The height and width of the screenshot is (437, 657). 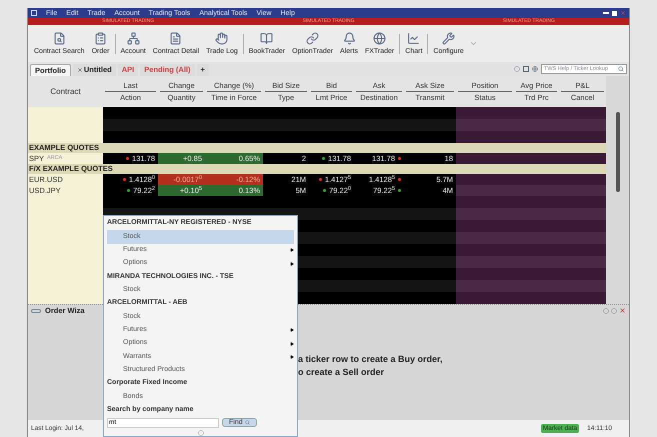 What do you see at coordinates (449, 38) in the screenshot?
I see `wrench-icon` at bounding box center [449, 38].